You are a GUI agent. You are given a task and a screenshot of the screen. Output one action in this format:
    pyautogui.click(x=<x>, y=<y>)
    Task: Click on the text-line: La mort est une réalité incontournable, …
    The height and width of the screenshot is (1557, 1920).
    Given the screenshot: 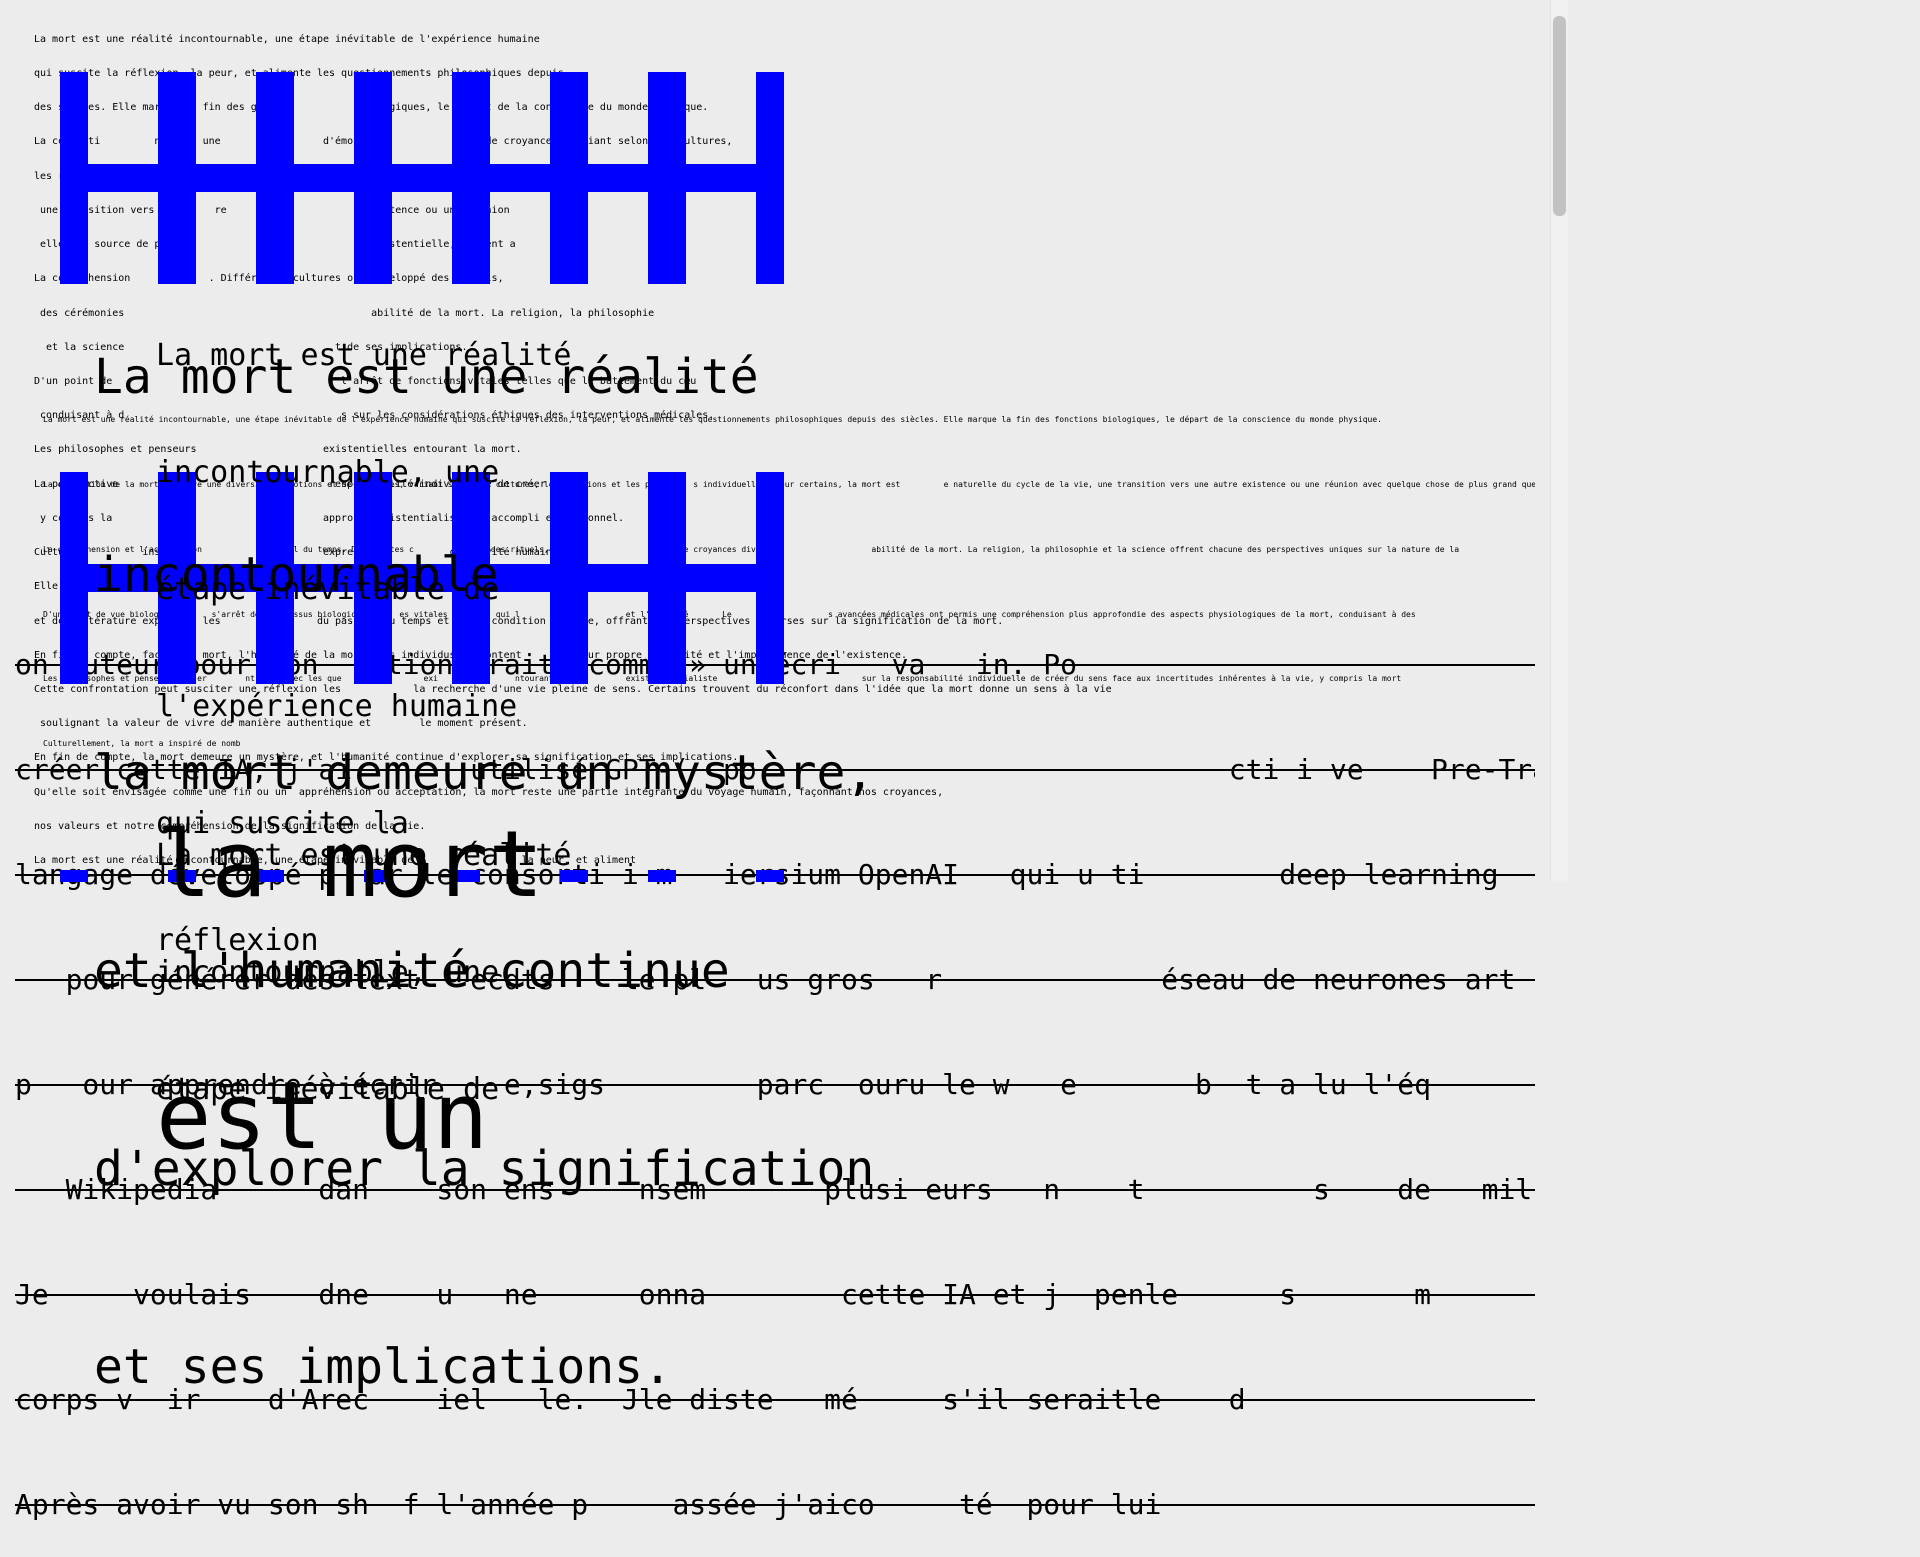 What is the action you would take?
    pyautogui.click(x=287, y=39)
    